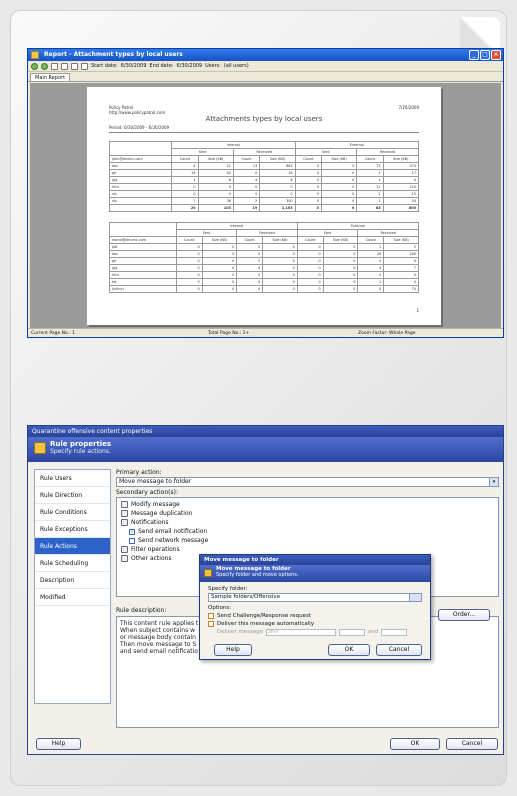 This screenshot has height=796, width=517. What do you see at coordinates (72, 512) in the screenshot?
I see `sidebar-item-rule-conditions: Rule Conditions` at bounding box center [72, 512].